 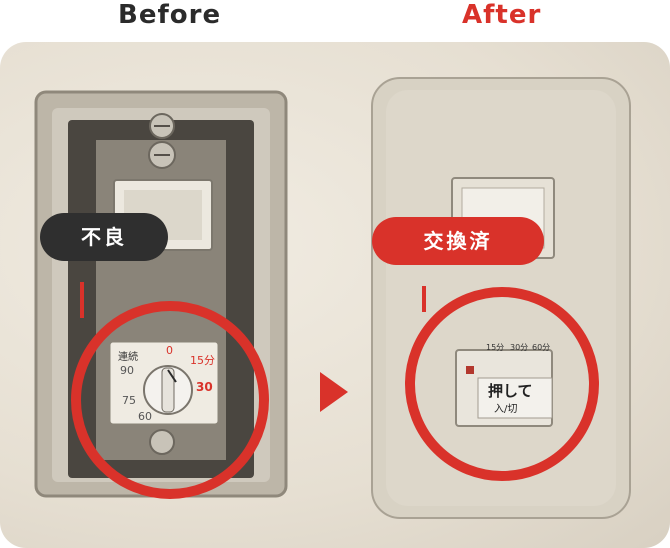 I want to click on timer-30-label: 30, so click(x=204, y=387).